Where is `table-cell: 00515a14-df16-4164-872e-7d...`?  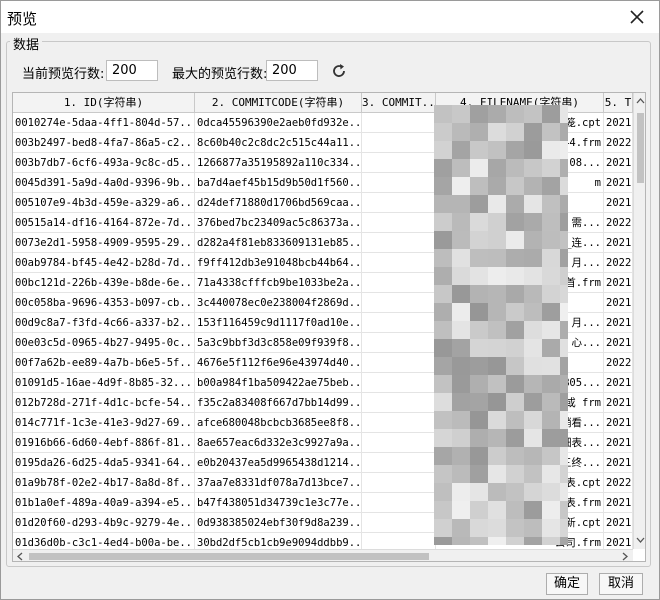 table-cell: 00515a14-df16-4164-872e-7d... is located at coordinates (104, 223).